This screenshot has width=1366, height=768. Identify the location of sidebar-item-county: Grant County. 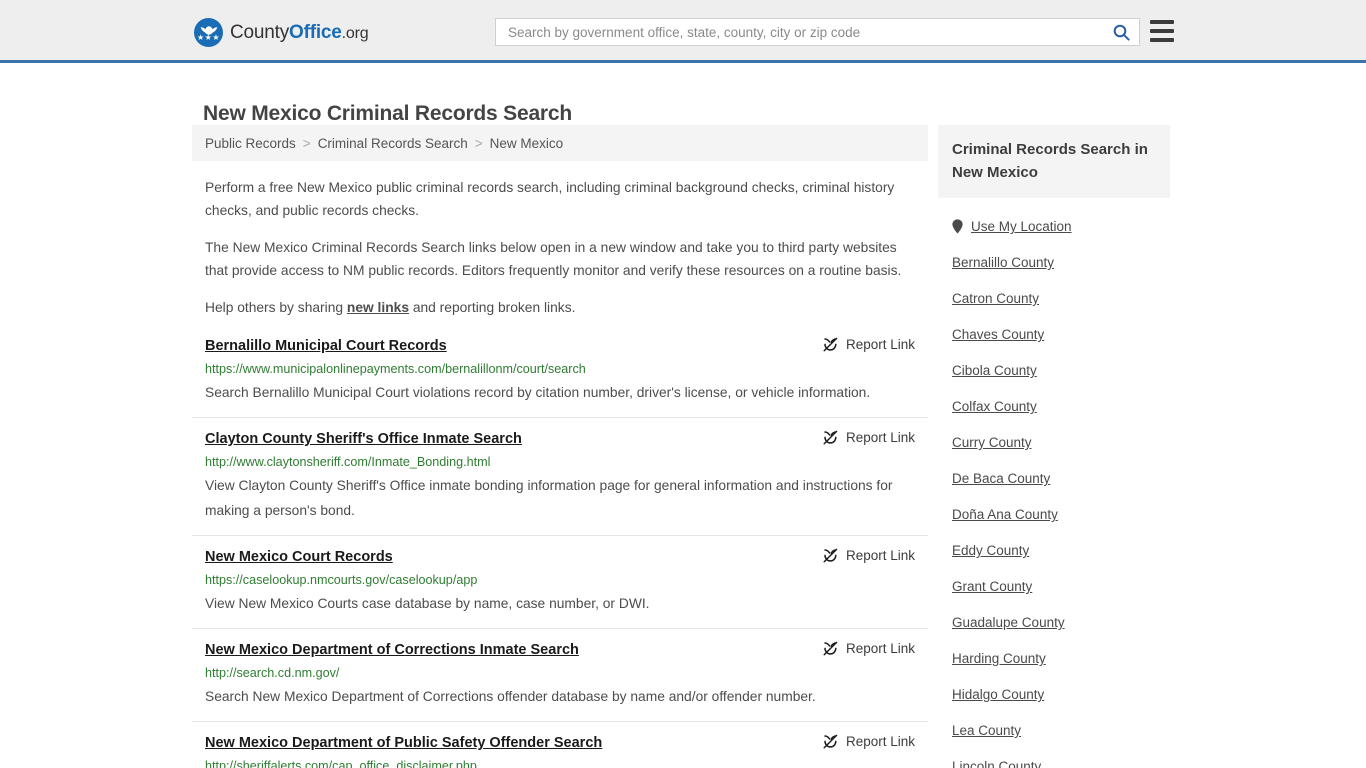
(1054, 586).